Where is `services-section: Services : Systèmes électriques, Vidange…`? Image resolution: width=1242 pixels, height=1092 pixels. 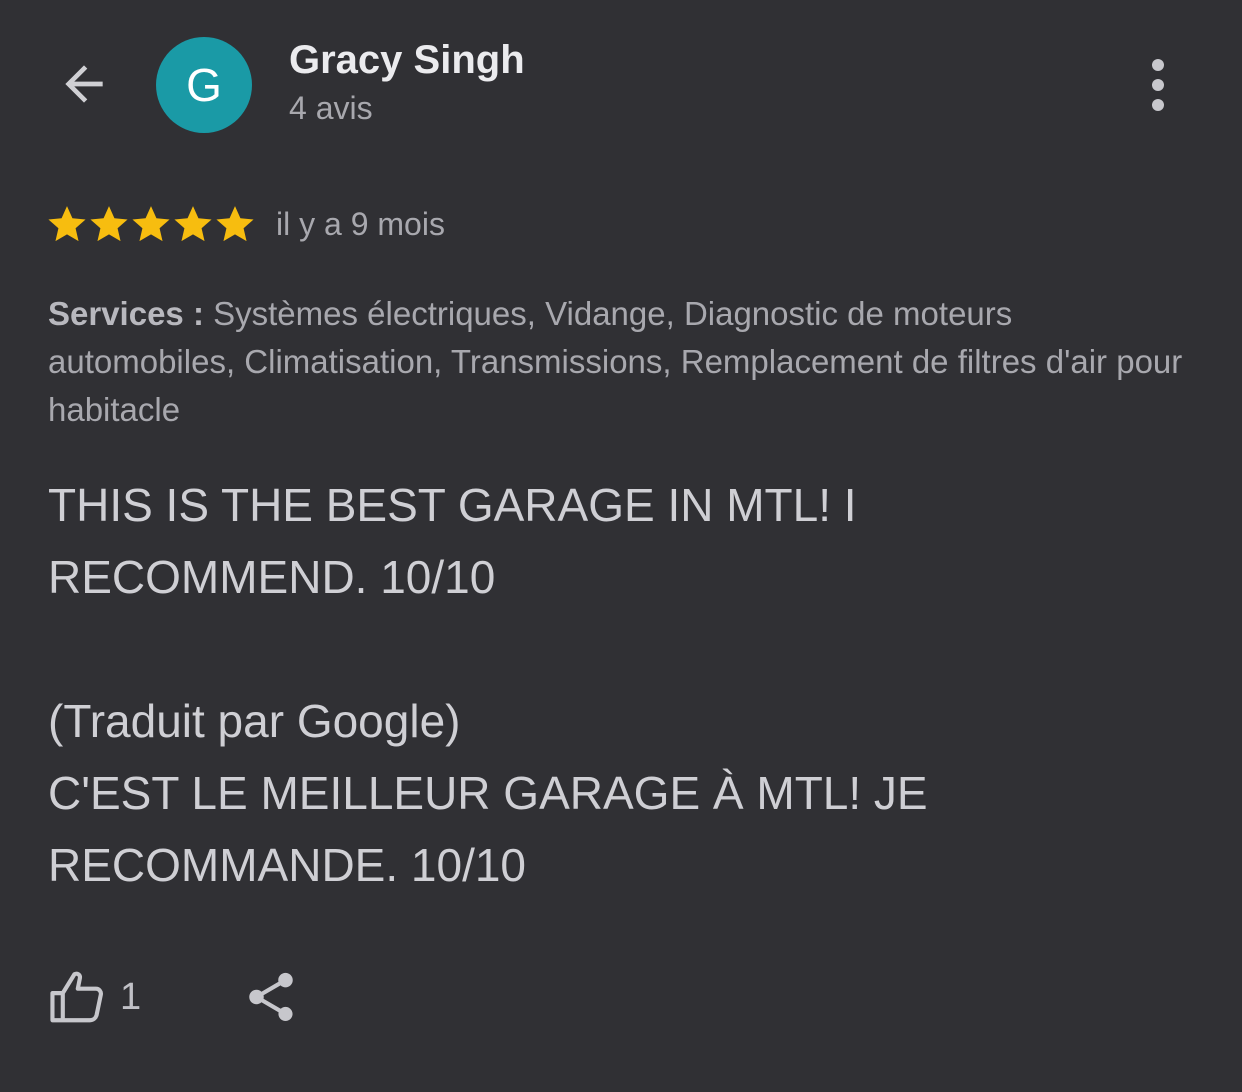 services-section: Services : Systèmes électriques, Vidange… is located at coordinates (628, 362).